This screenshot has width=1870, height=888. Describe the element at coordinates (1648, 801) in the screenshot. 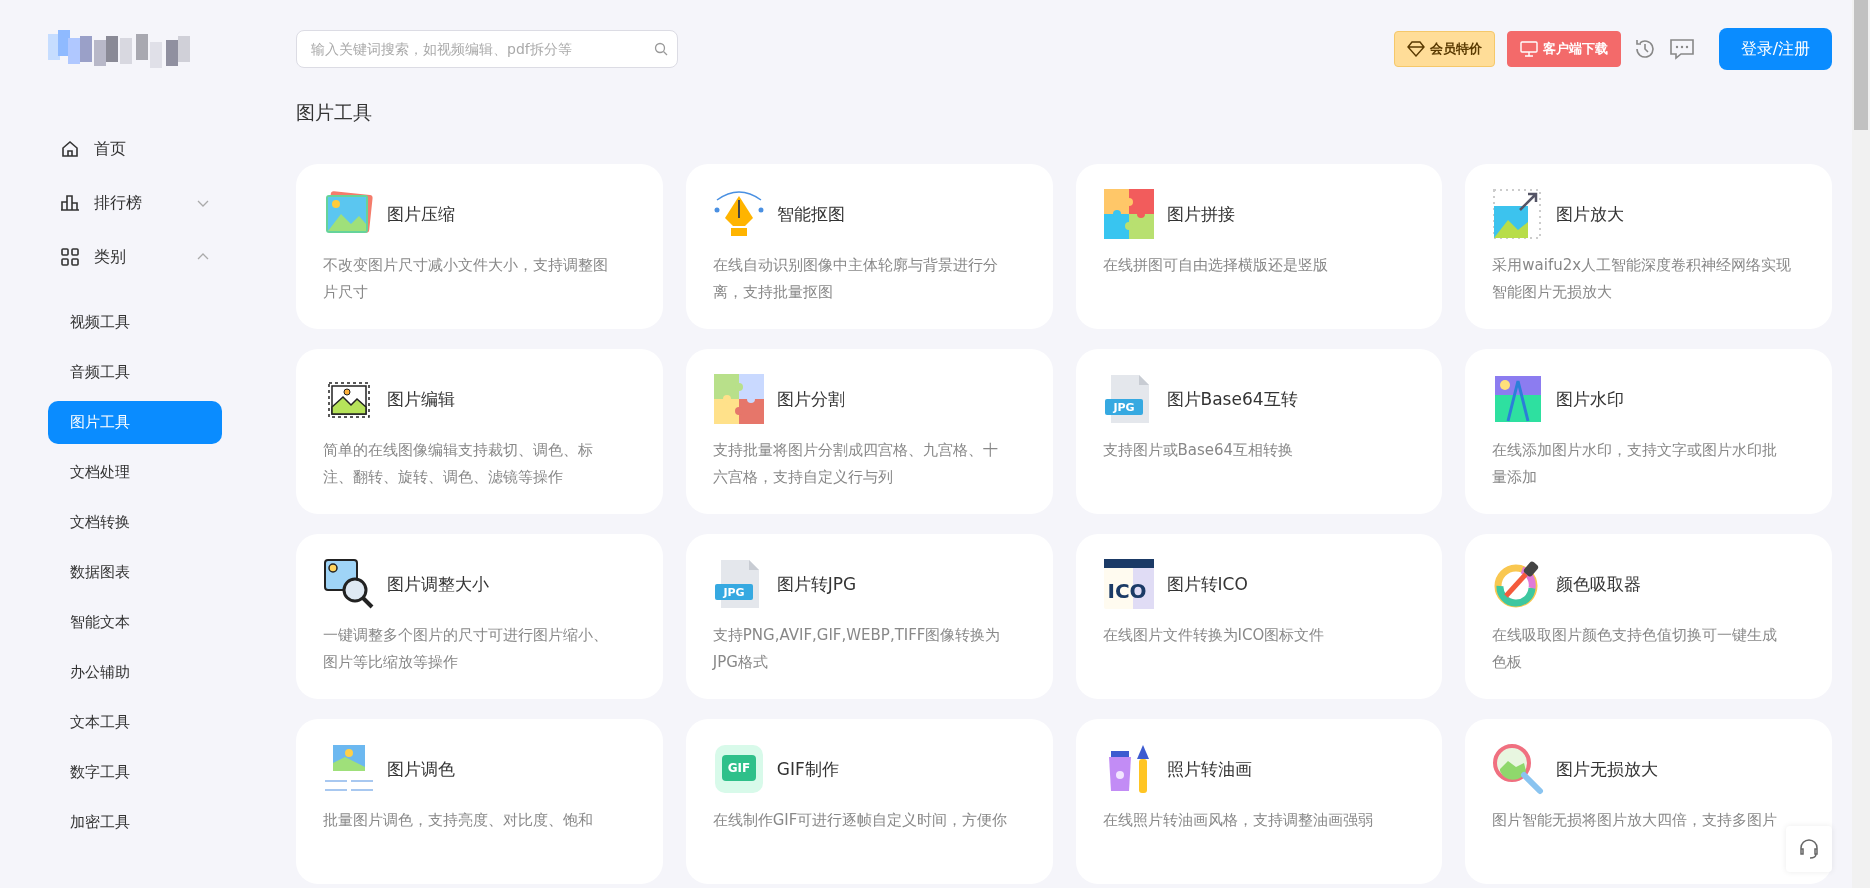

I see `tool-card: 图片无损放大 图片智能无损将图片放大四倍，支持多图片` at that location.